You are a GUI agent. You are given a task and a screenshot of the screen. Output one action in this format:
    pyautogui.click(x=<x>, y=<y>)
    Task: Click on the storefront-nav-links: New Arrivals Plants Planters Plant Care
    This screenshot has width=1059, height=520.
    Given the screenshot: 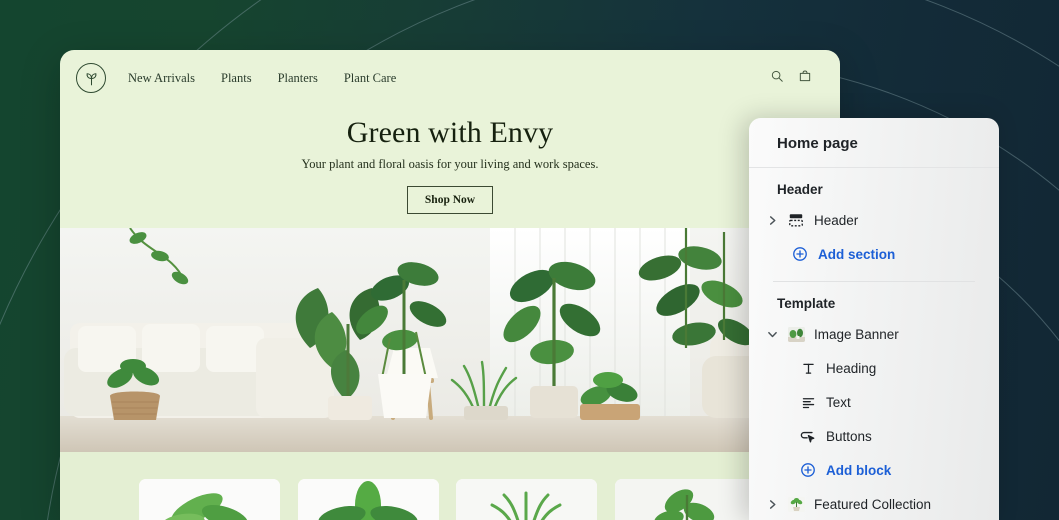 What is the action you would take?
    pyautogui.click(x=262, y=78)
    